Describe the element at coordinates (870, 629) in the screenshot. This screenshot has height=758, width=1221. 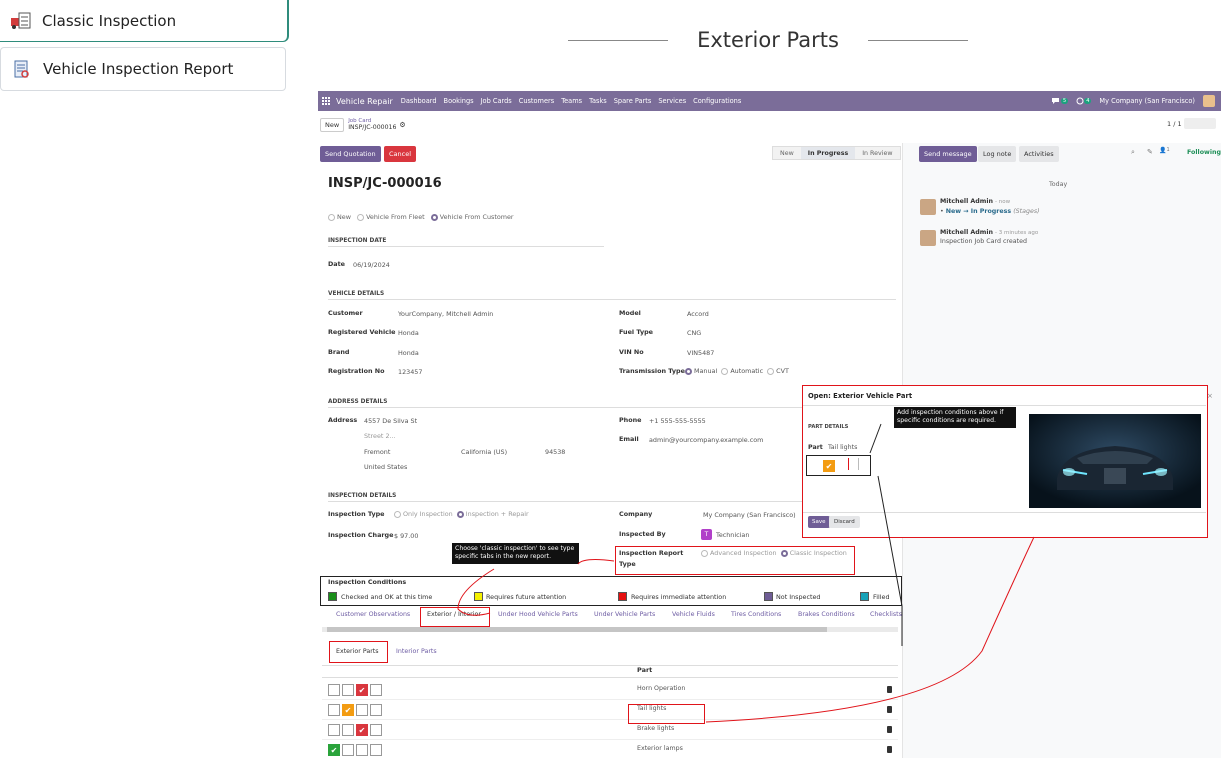
I see `arrow-to-dialog` at that location.